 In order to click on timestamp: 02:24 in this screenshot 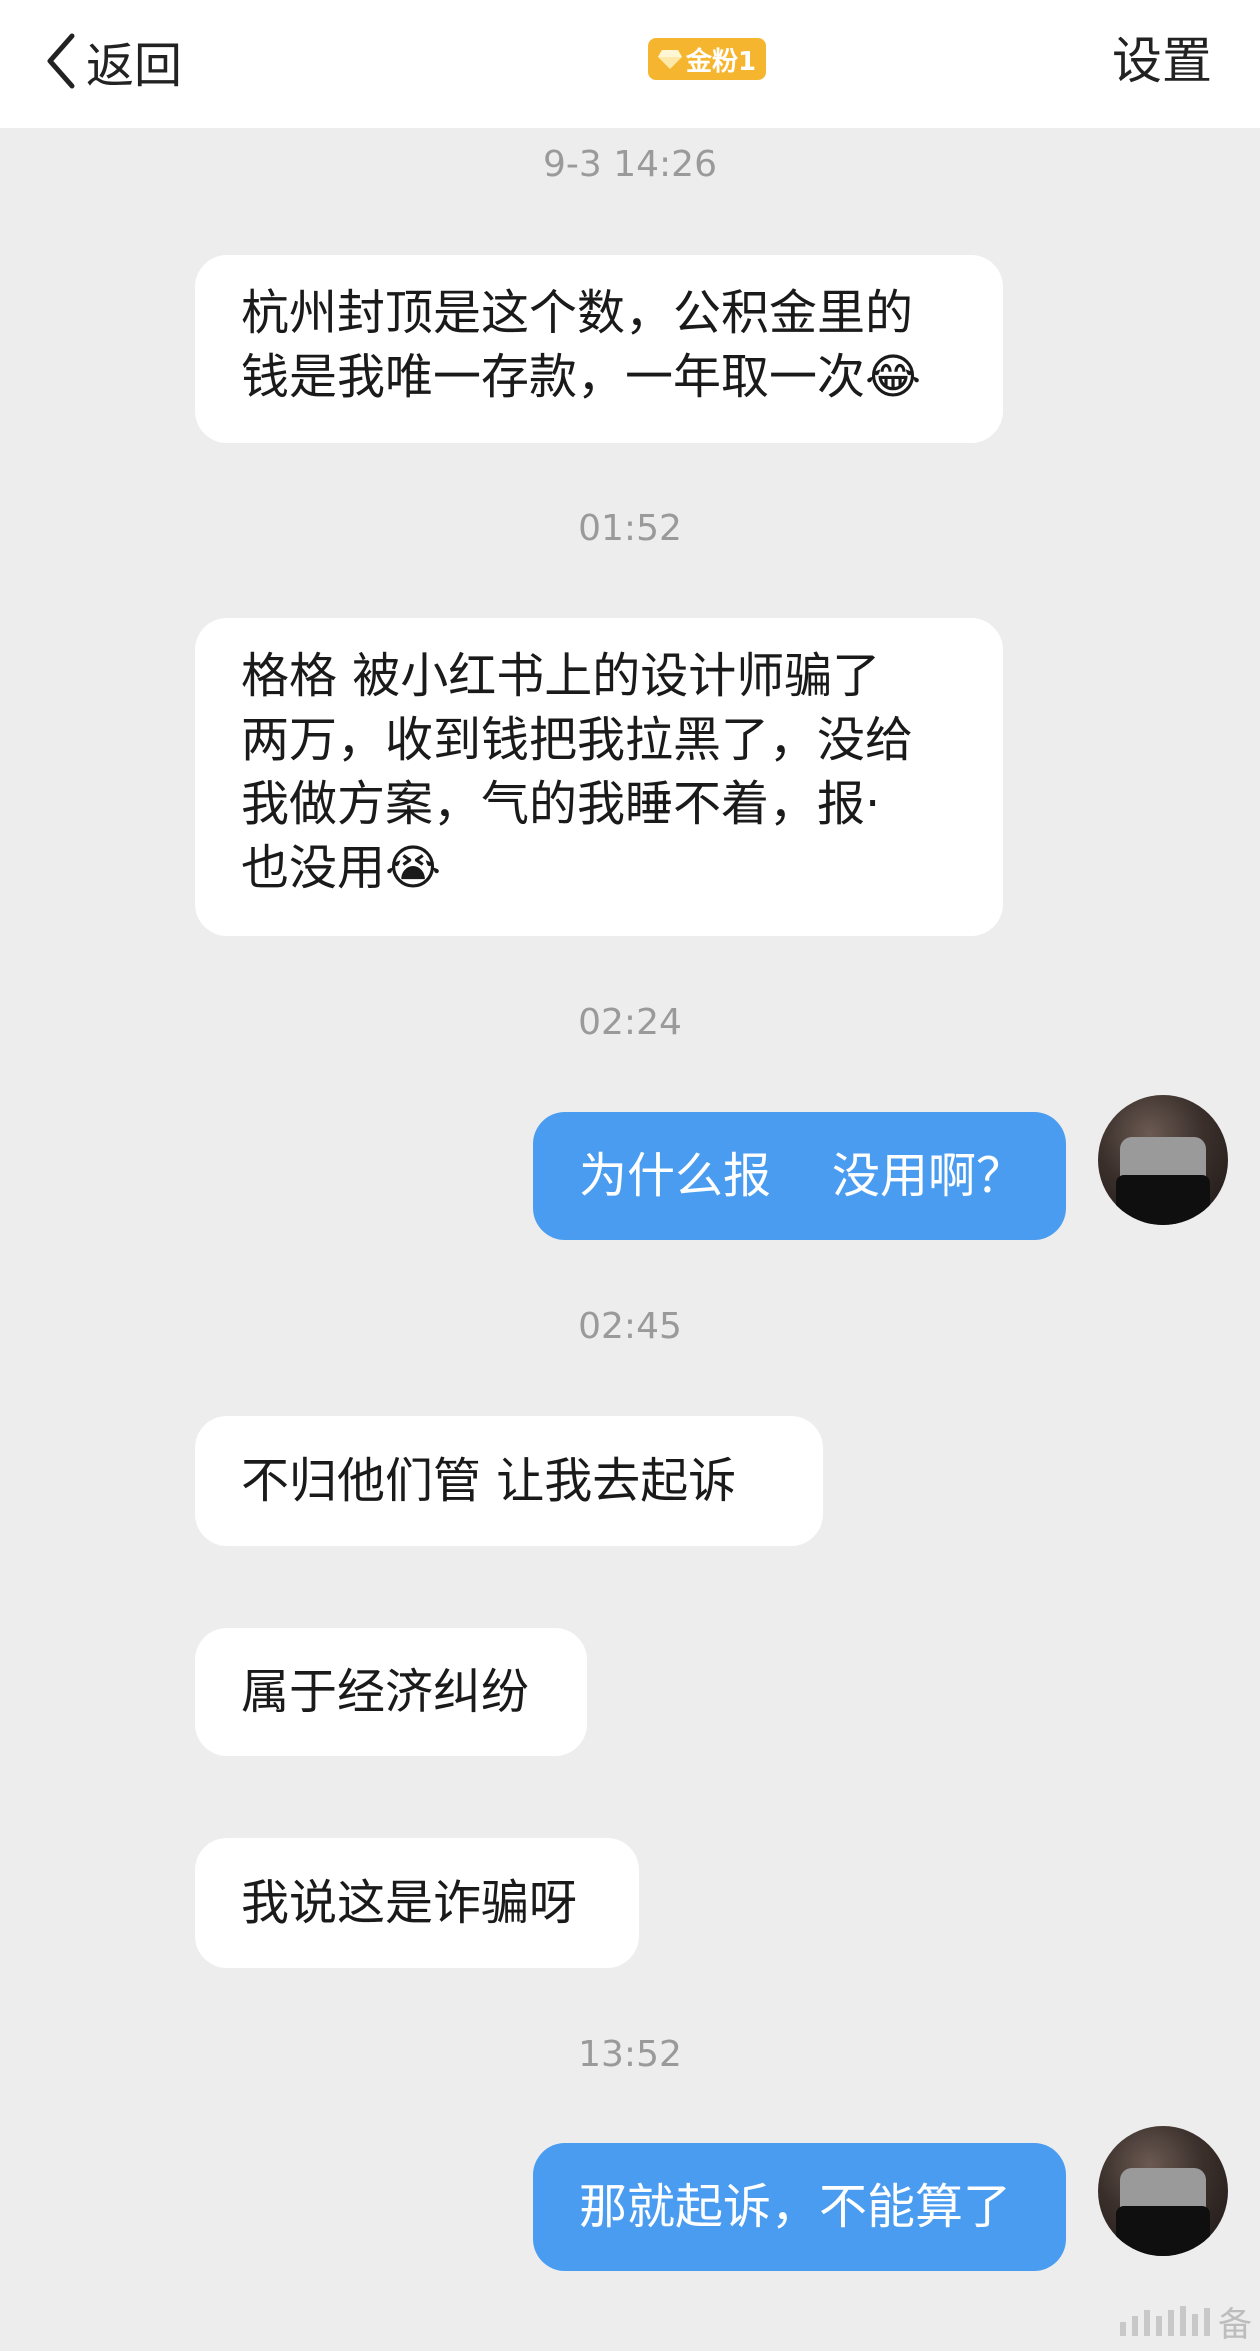, I will do `click(630, 1022)`.